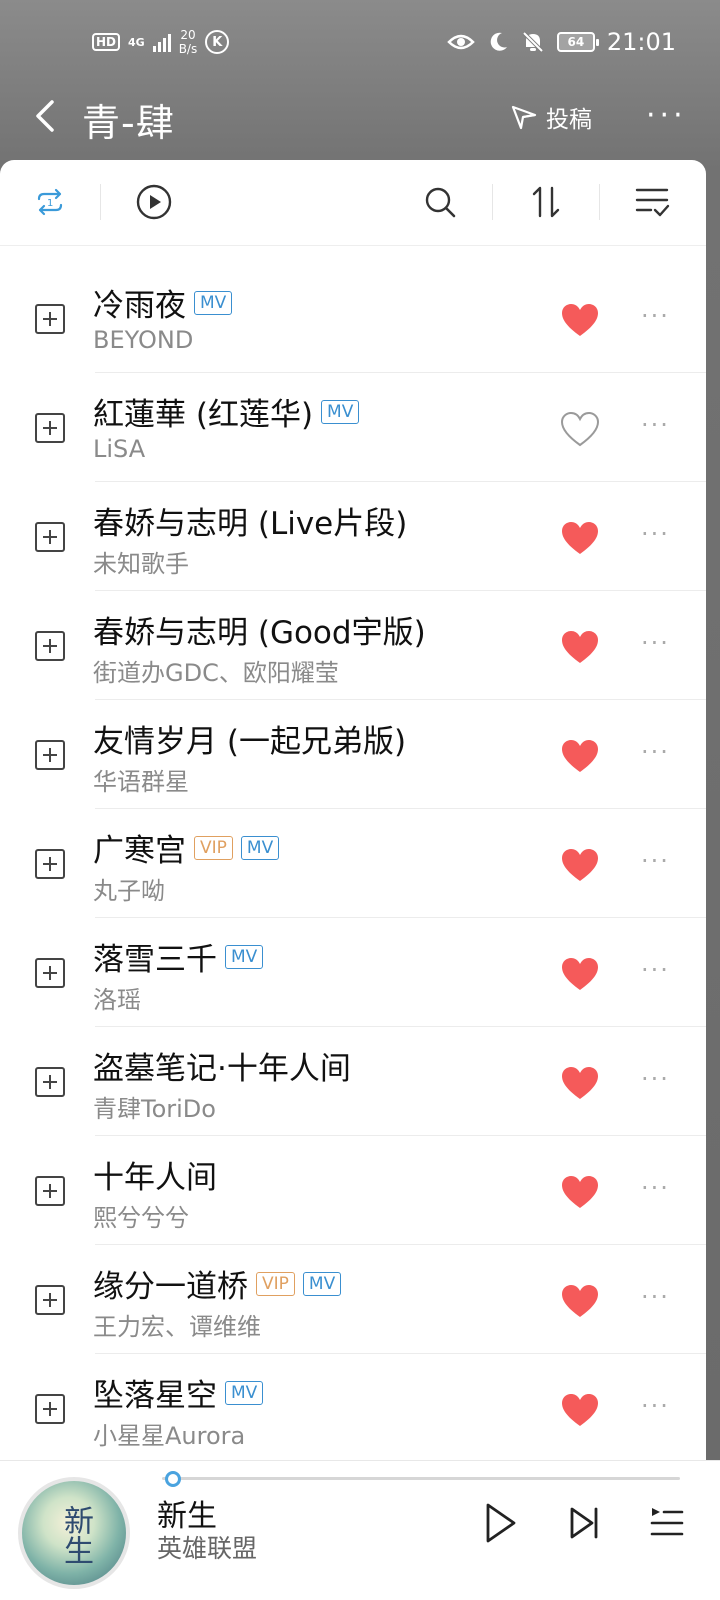 This screenshot has height=1600, width=720. What do you see at coordinates (74, 1533) in the screenshot?
I see `album-cover: 新生` at bounding box center [74, 1533].